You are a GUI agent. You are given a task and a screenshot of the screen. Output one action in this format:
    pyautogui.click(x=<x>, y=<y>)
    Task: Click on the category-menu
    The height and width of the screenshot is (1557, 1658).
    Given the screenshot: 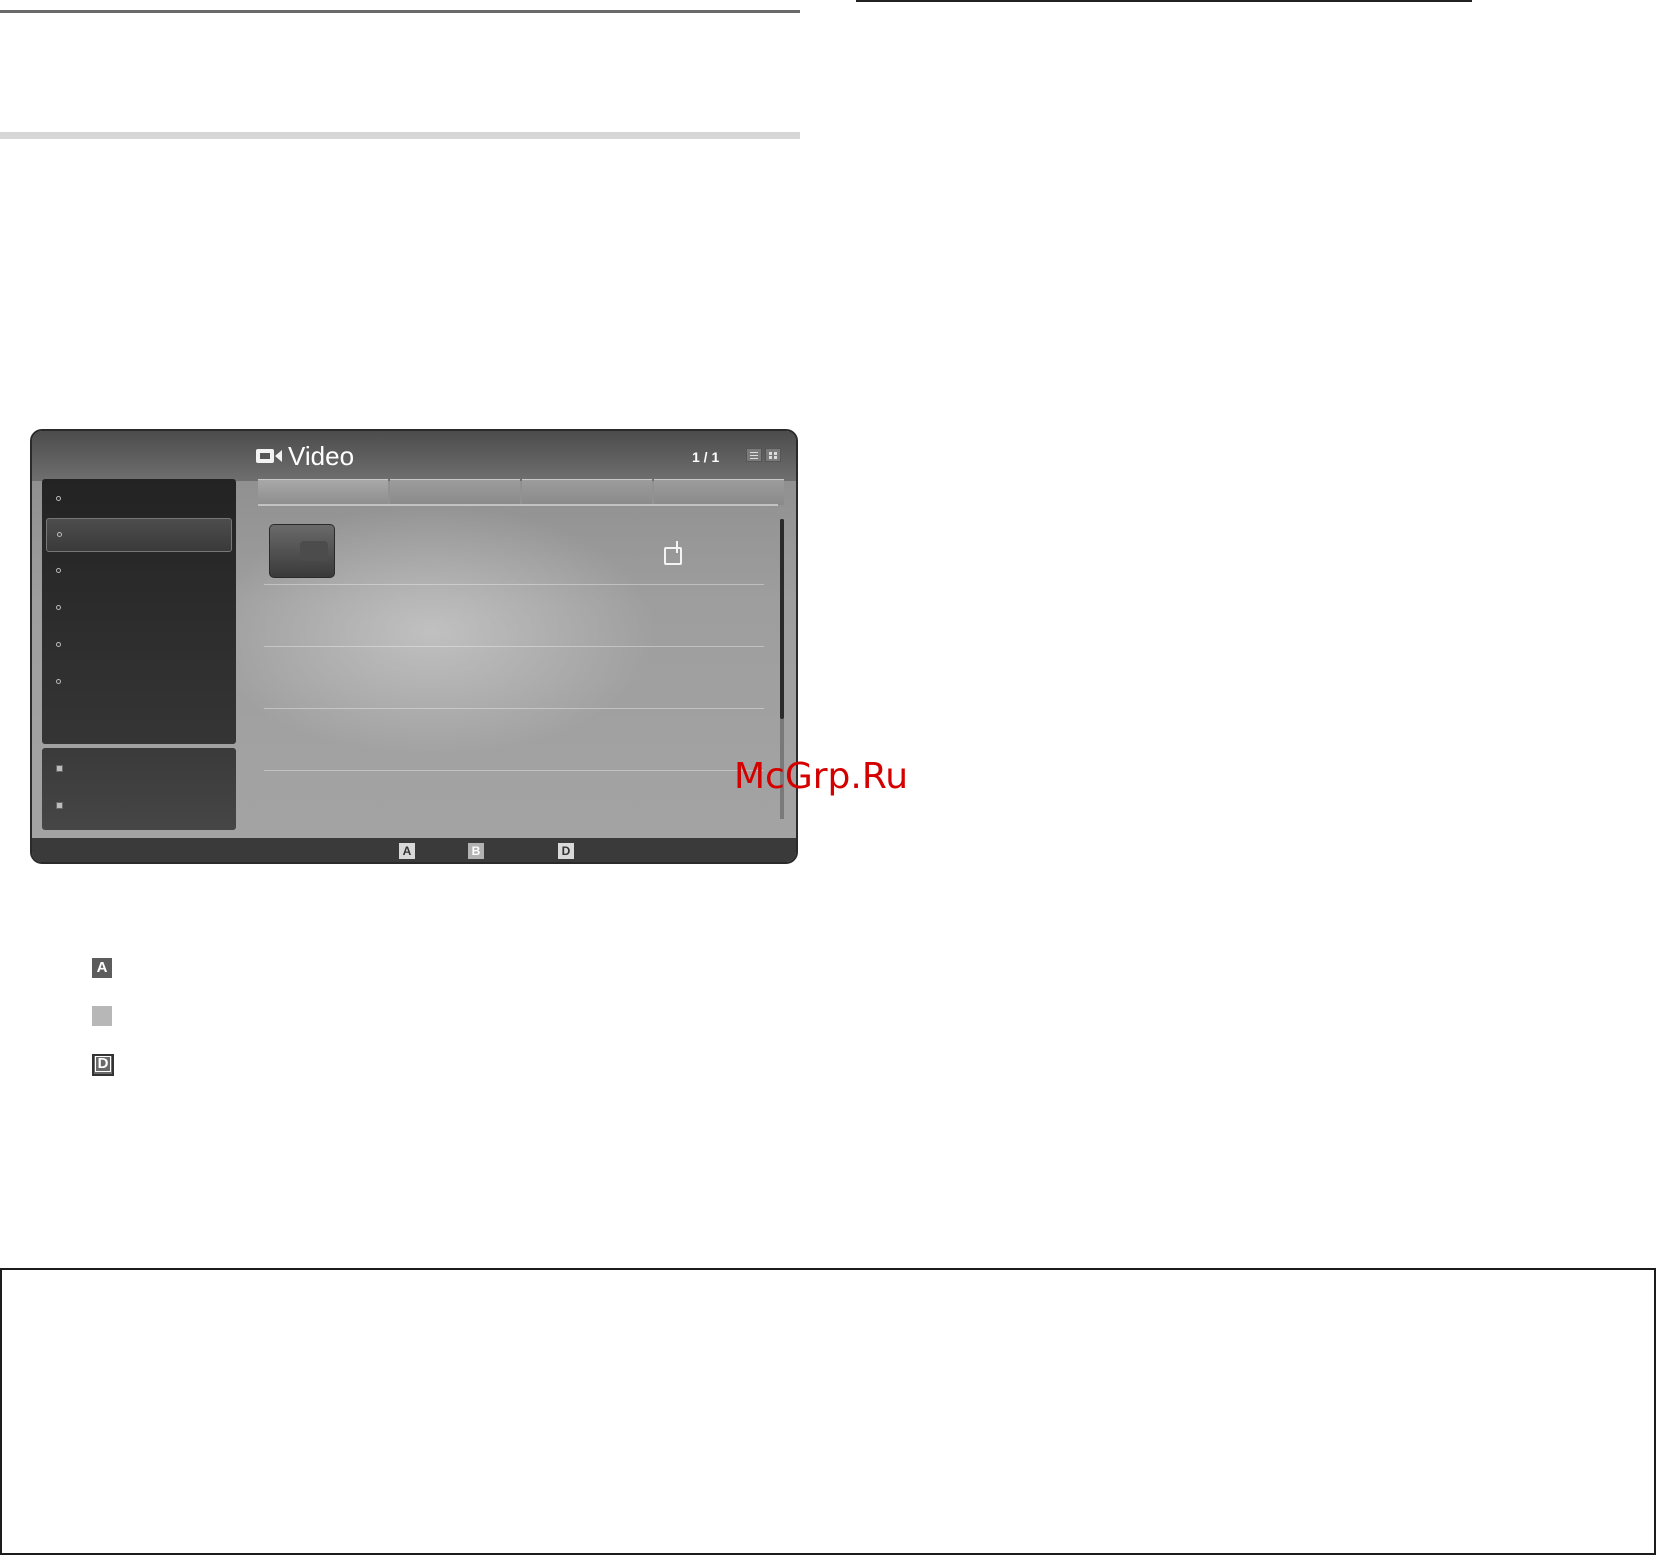 What is the action you would take?
    pyautogui.click(x=139, y=611)
    